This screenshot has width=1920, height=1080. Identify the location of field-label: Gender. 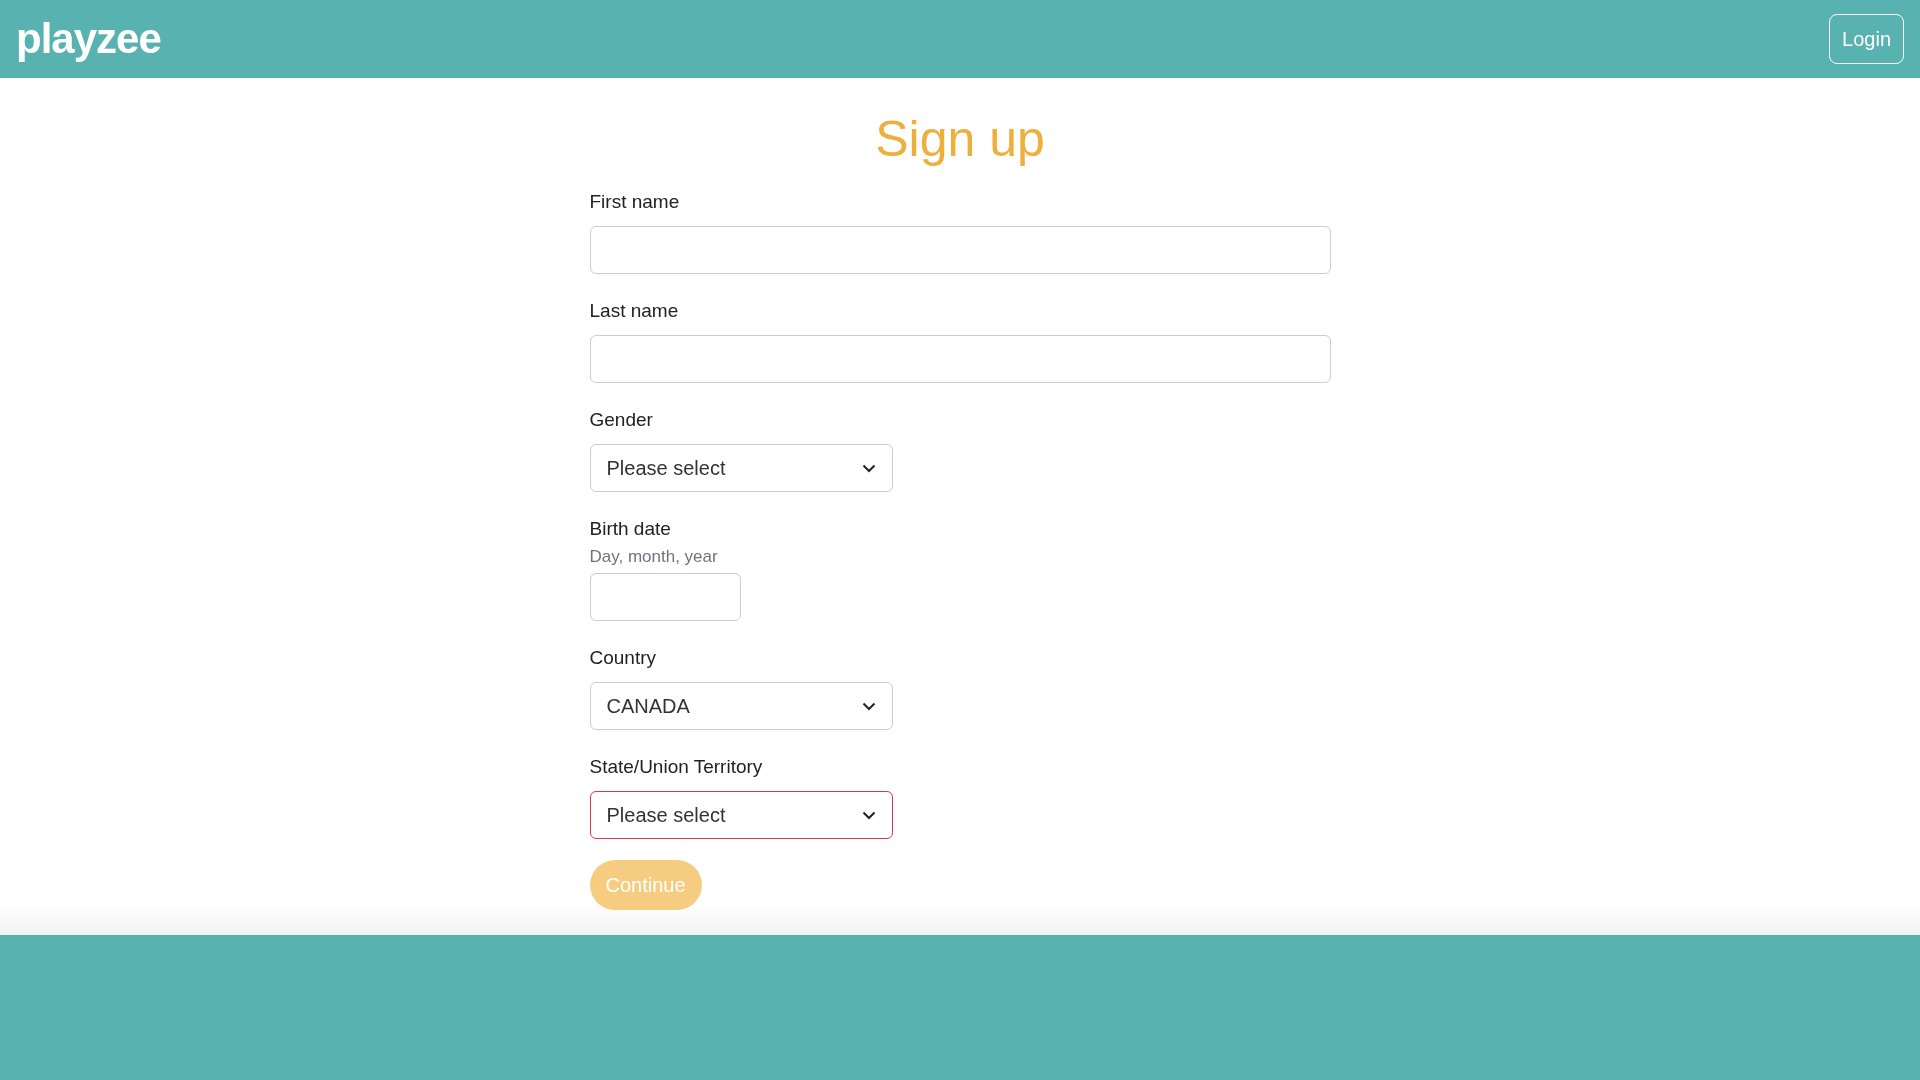
(621, 420).